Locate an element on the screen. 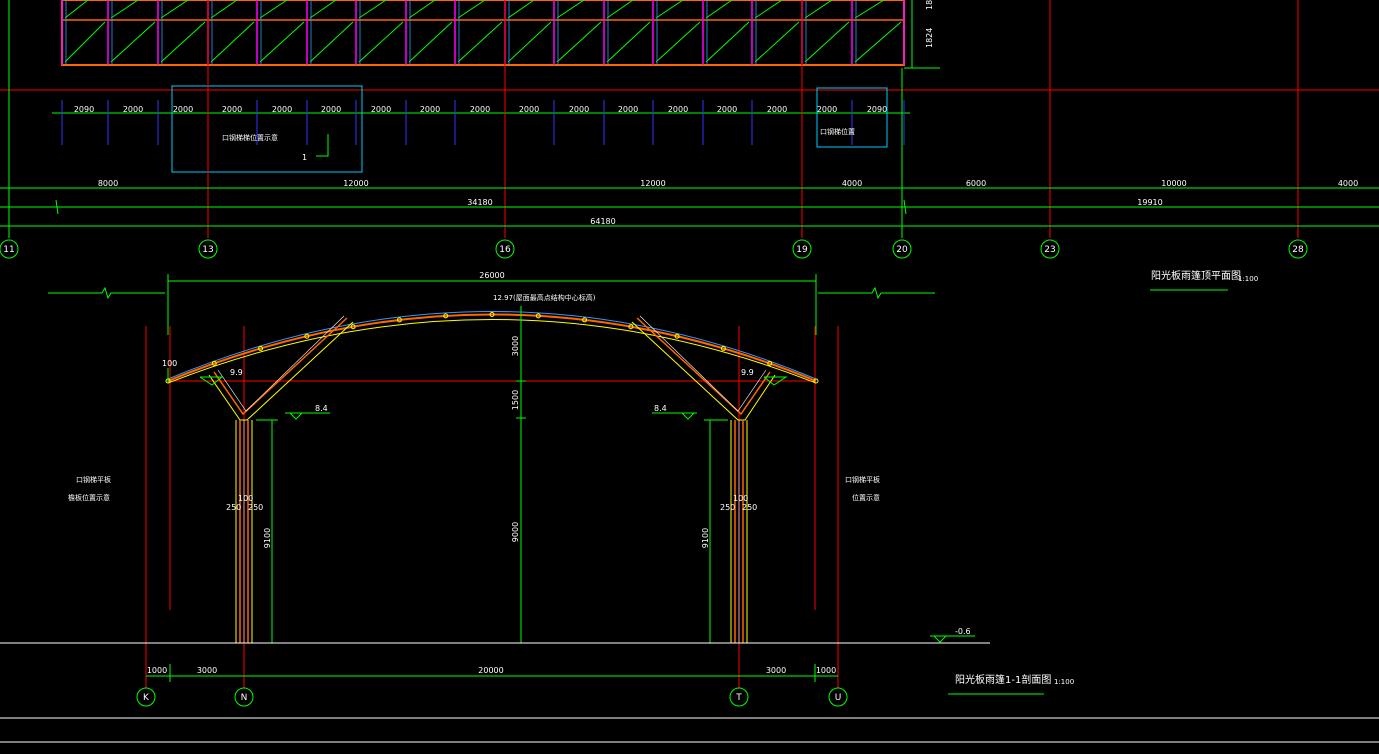 The image size is (1379, 754). slope-left: 9.9 is located at coordinates (236, 372).